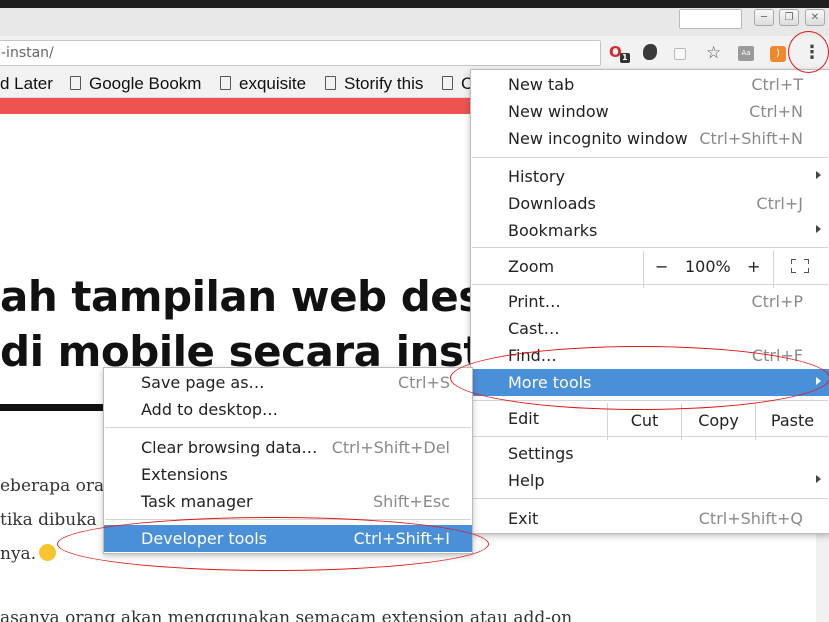 This screenshot has width=829, height=622. Describe the element at coordinates (661, 266) in the screenshot. I see `zoom-out-button: −` at that location.